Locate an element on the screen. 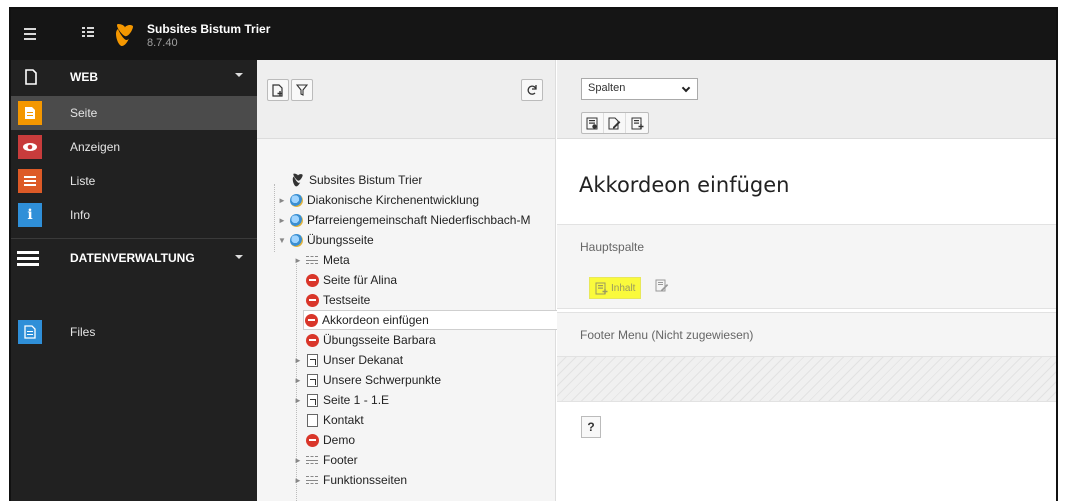 The width and height of the screenshot is (1067, 501). module-item-label: Liste is located at coordinates (83, 181).